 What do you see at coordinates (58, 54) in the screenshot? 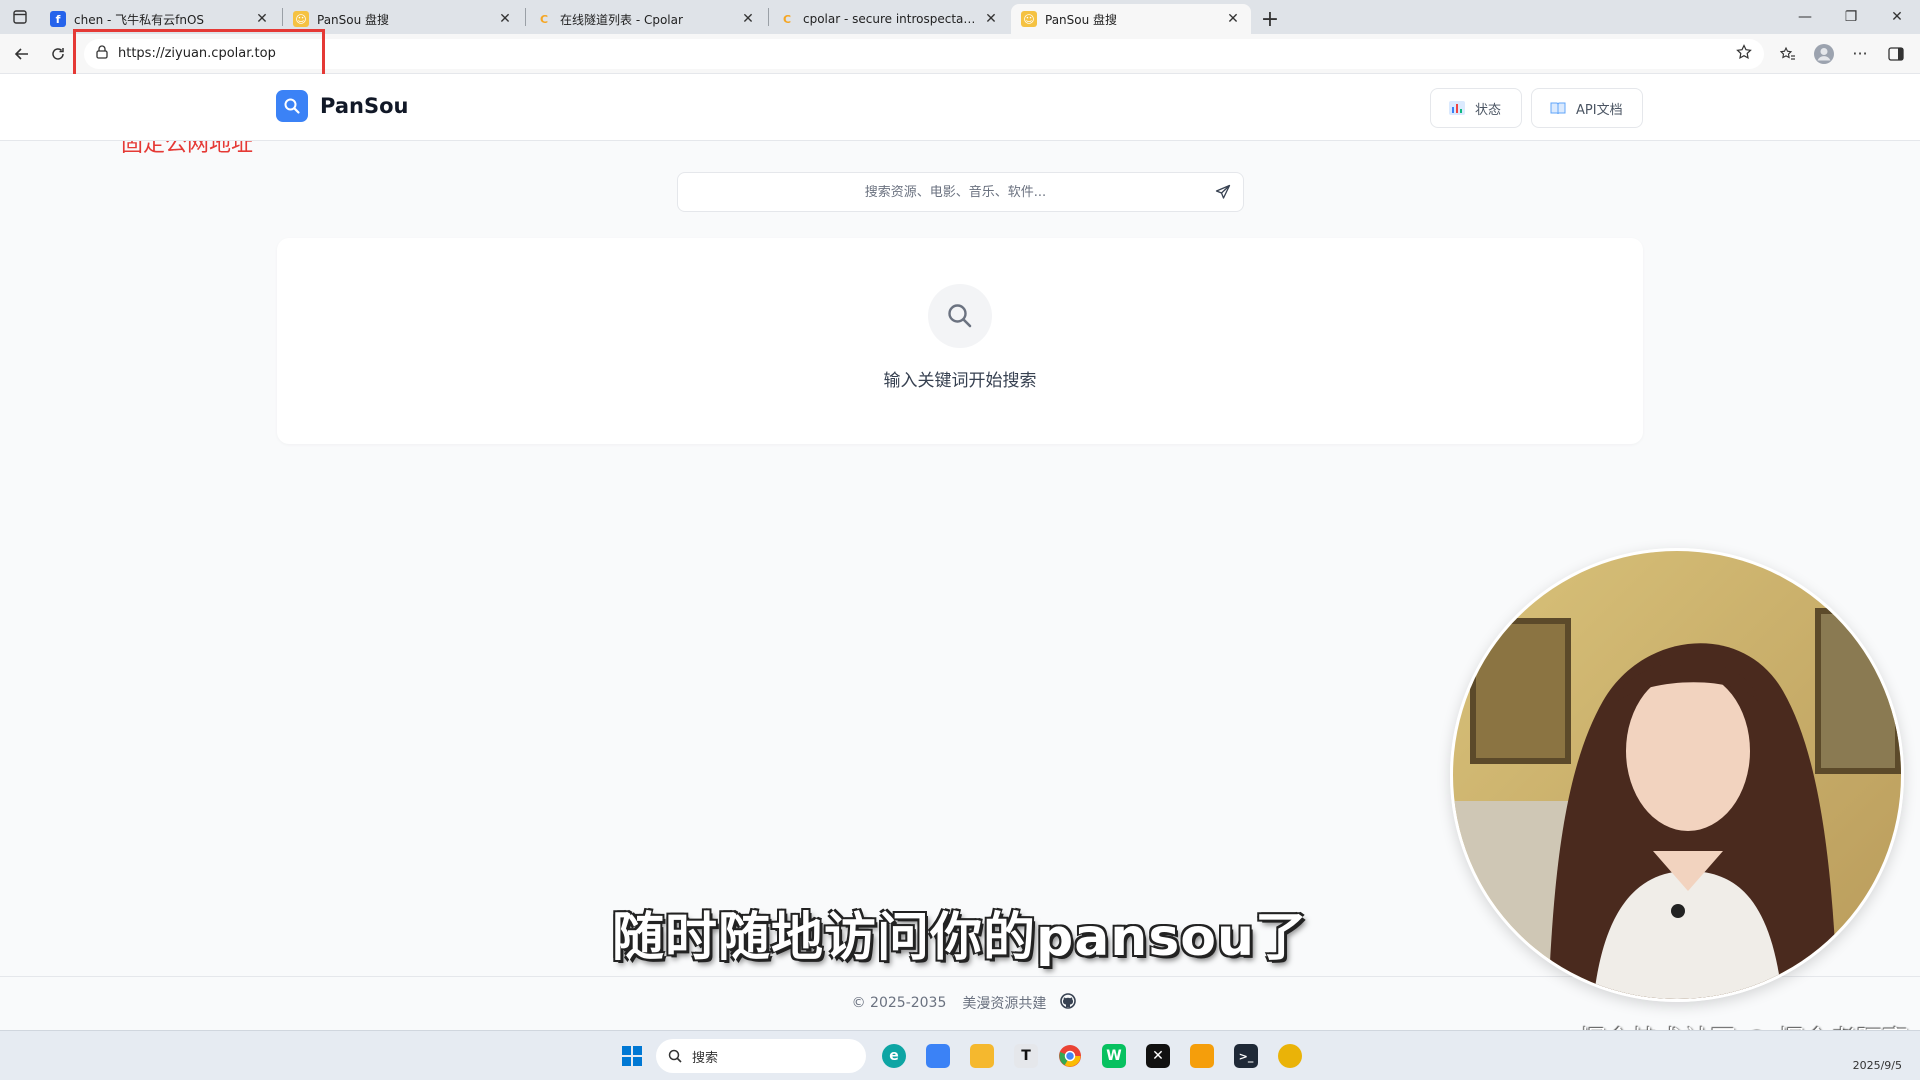
I see `refresh-icon` at bounding box center [58, 54].